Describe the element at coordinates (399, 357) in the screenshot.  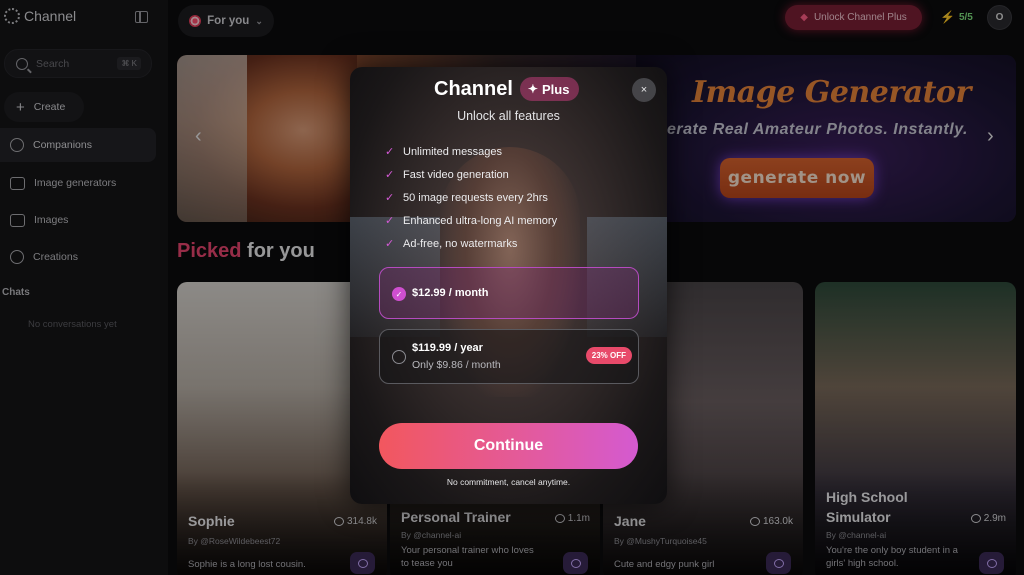
I see `radio-unchecked-icon` at that location.